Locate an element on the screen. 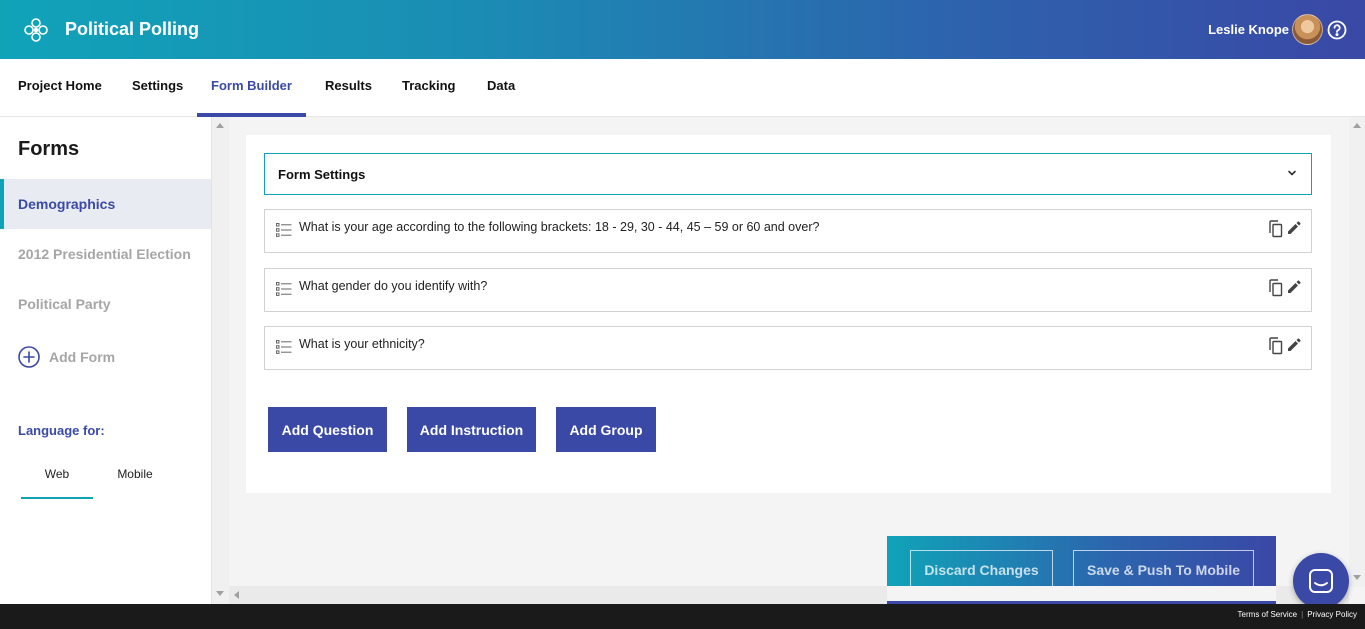  privacy-policy-link: Privacy Policy is located at coordinates (1332, 614).